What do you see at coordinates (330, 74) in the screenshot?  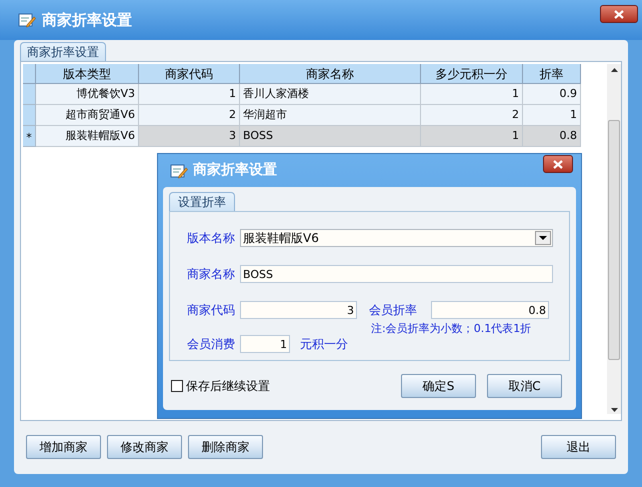 I see `column-header: 商家名称` at bounding box center [330, 74].